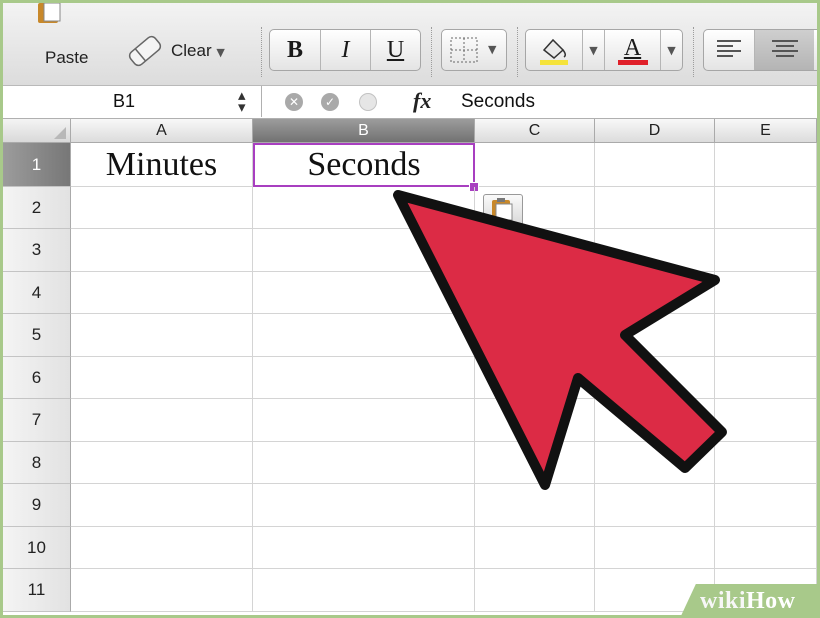 The image size is (820, 618). I want to click on cell-c3, so click(535, 250).